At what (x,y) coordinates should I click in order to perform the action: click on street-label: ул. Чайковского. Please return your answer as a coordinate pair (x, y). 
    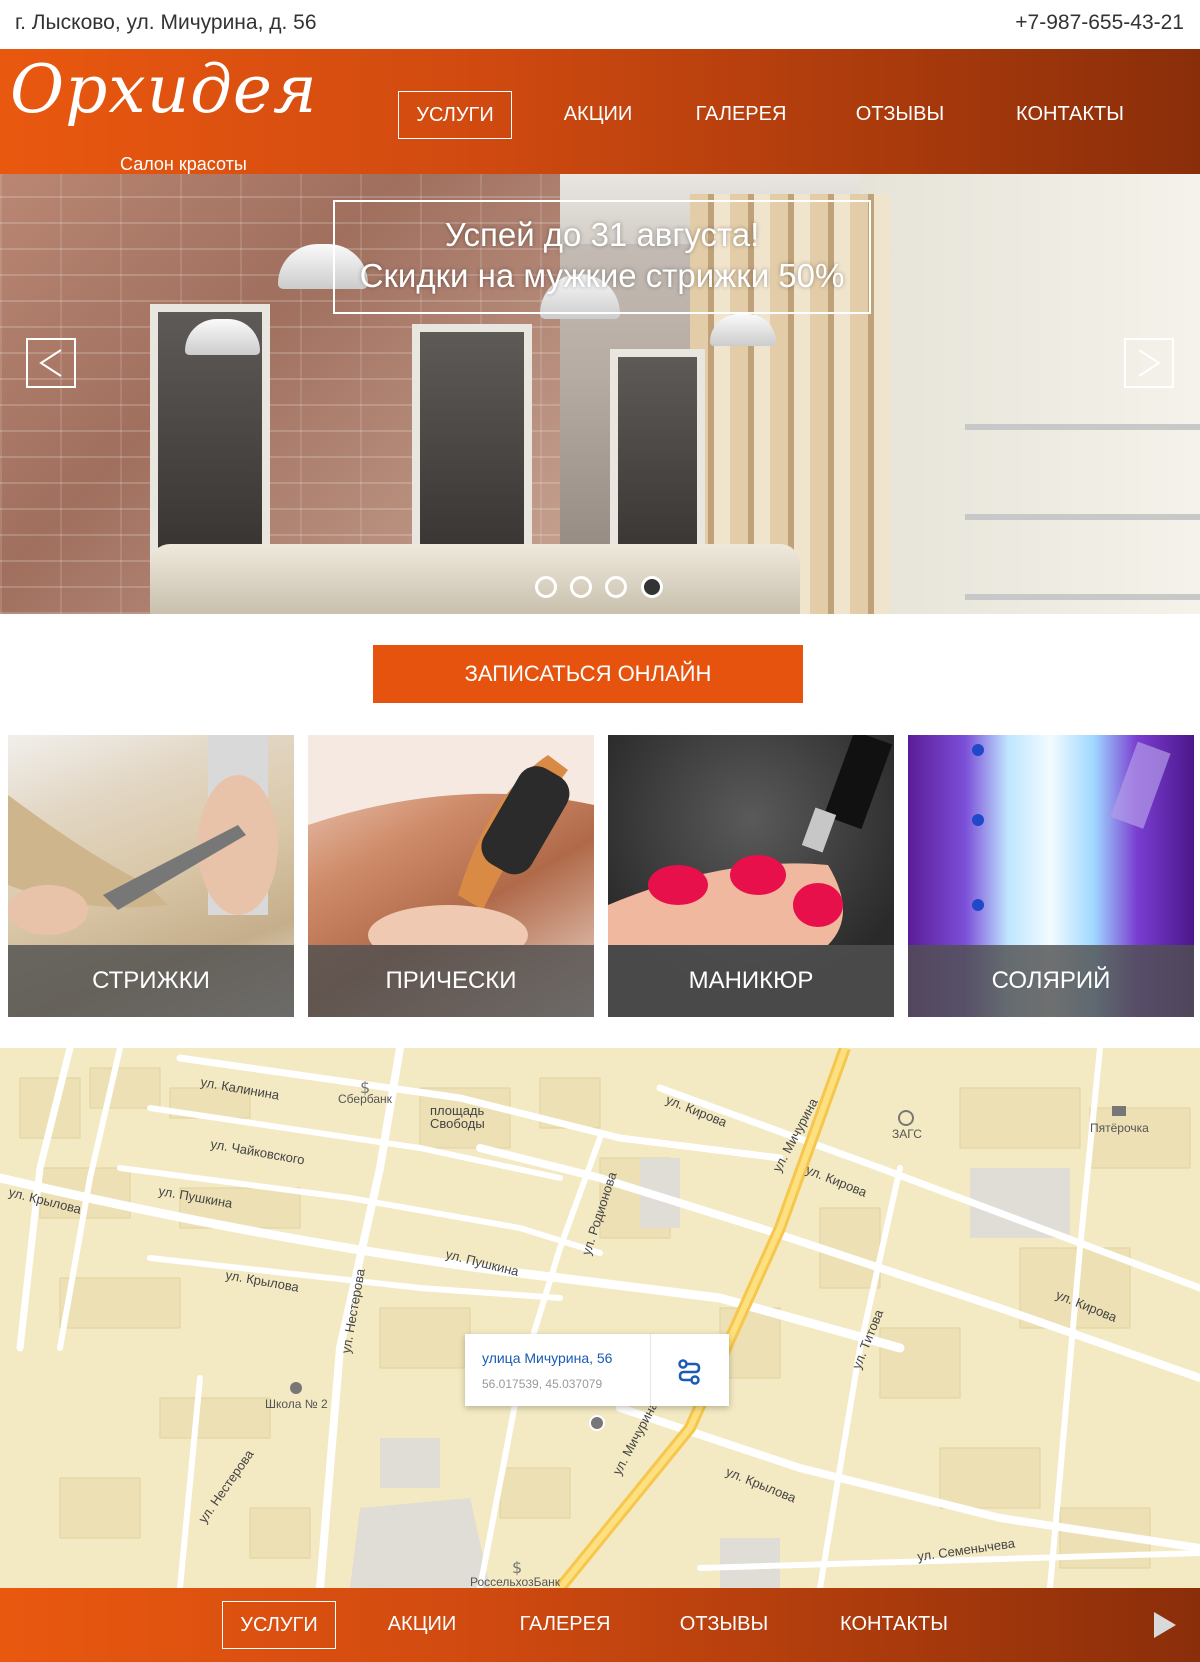
    Looking at the image, I should click on (257, 1151).